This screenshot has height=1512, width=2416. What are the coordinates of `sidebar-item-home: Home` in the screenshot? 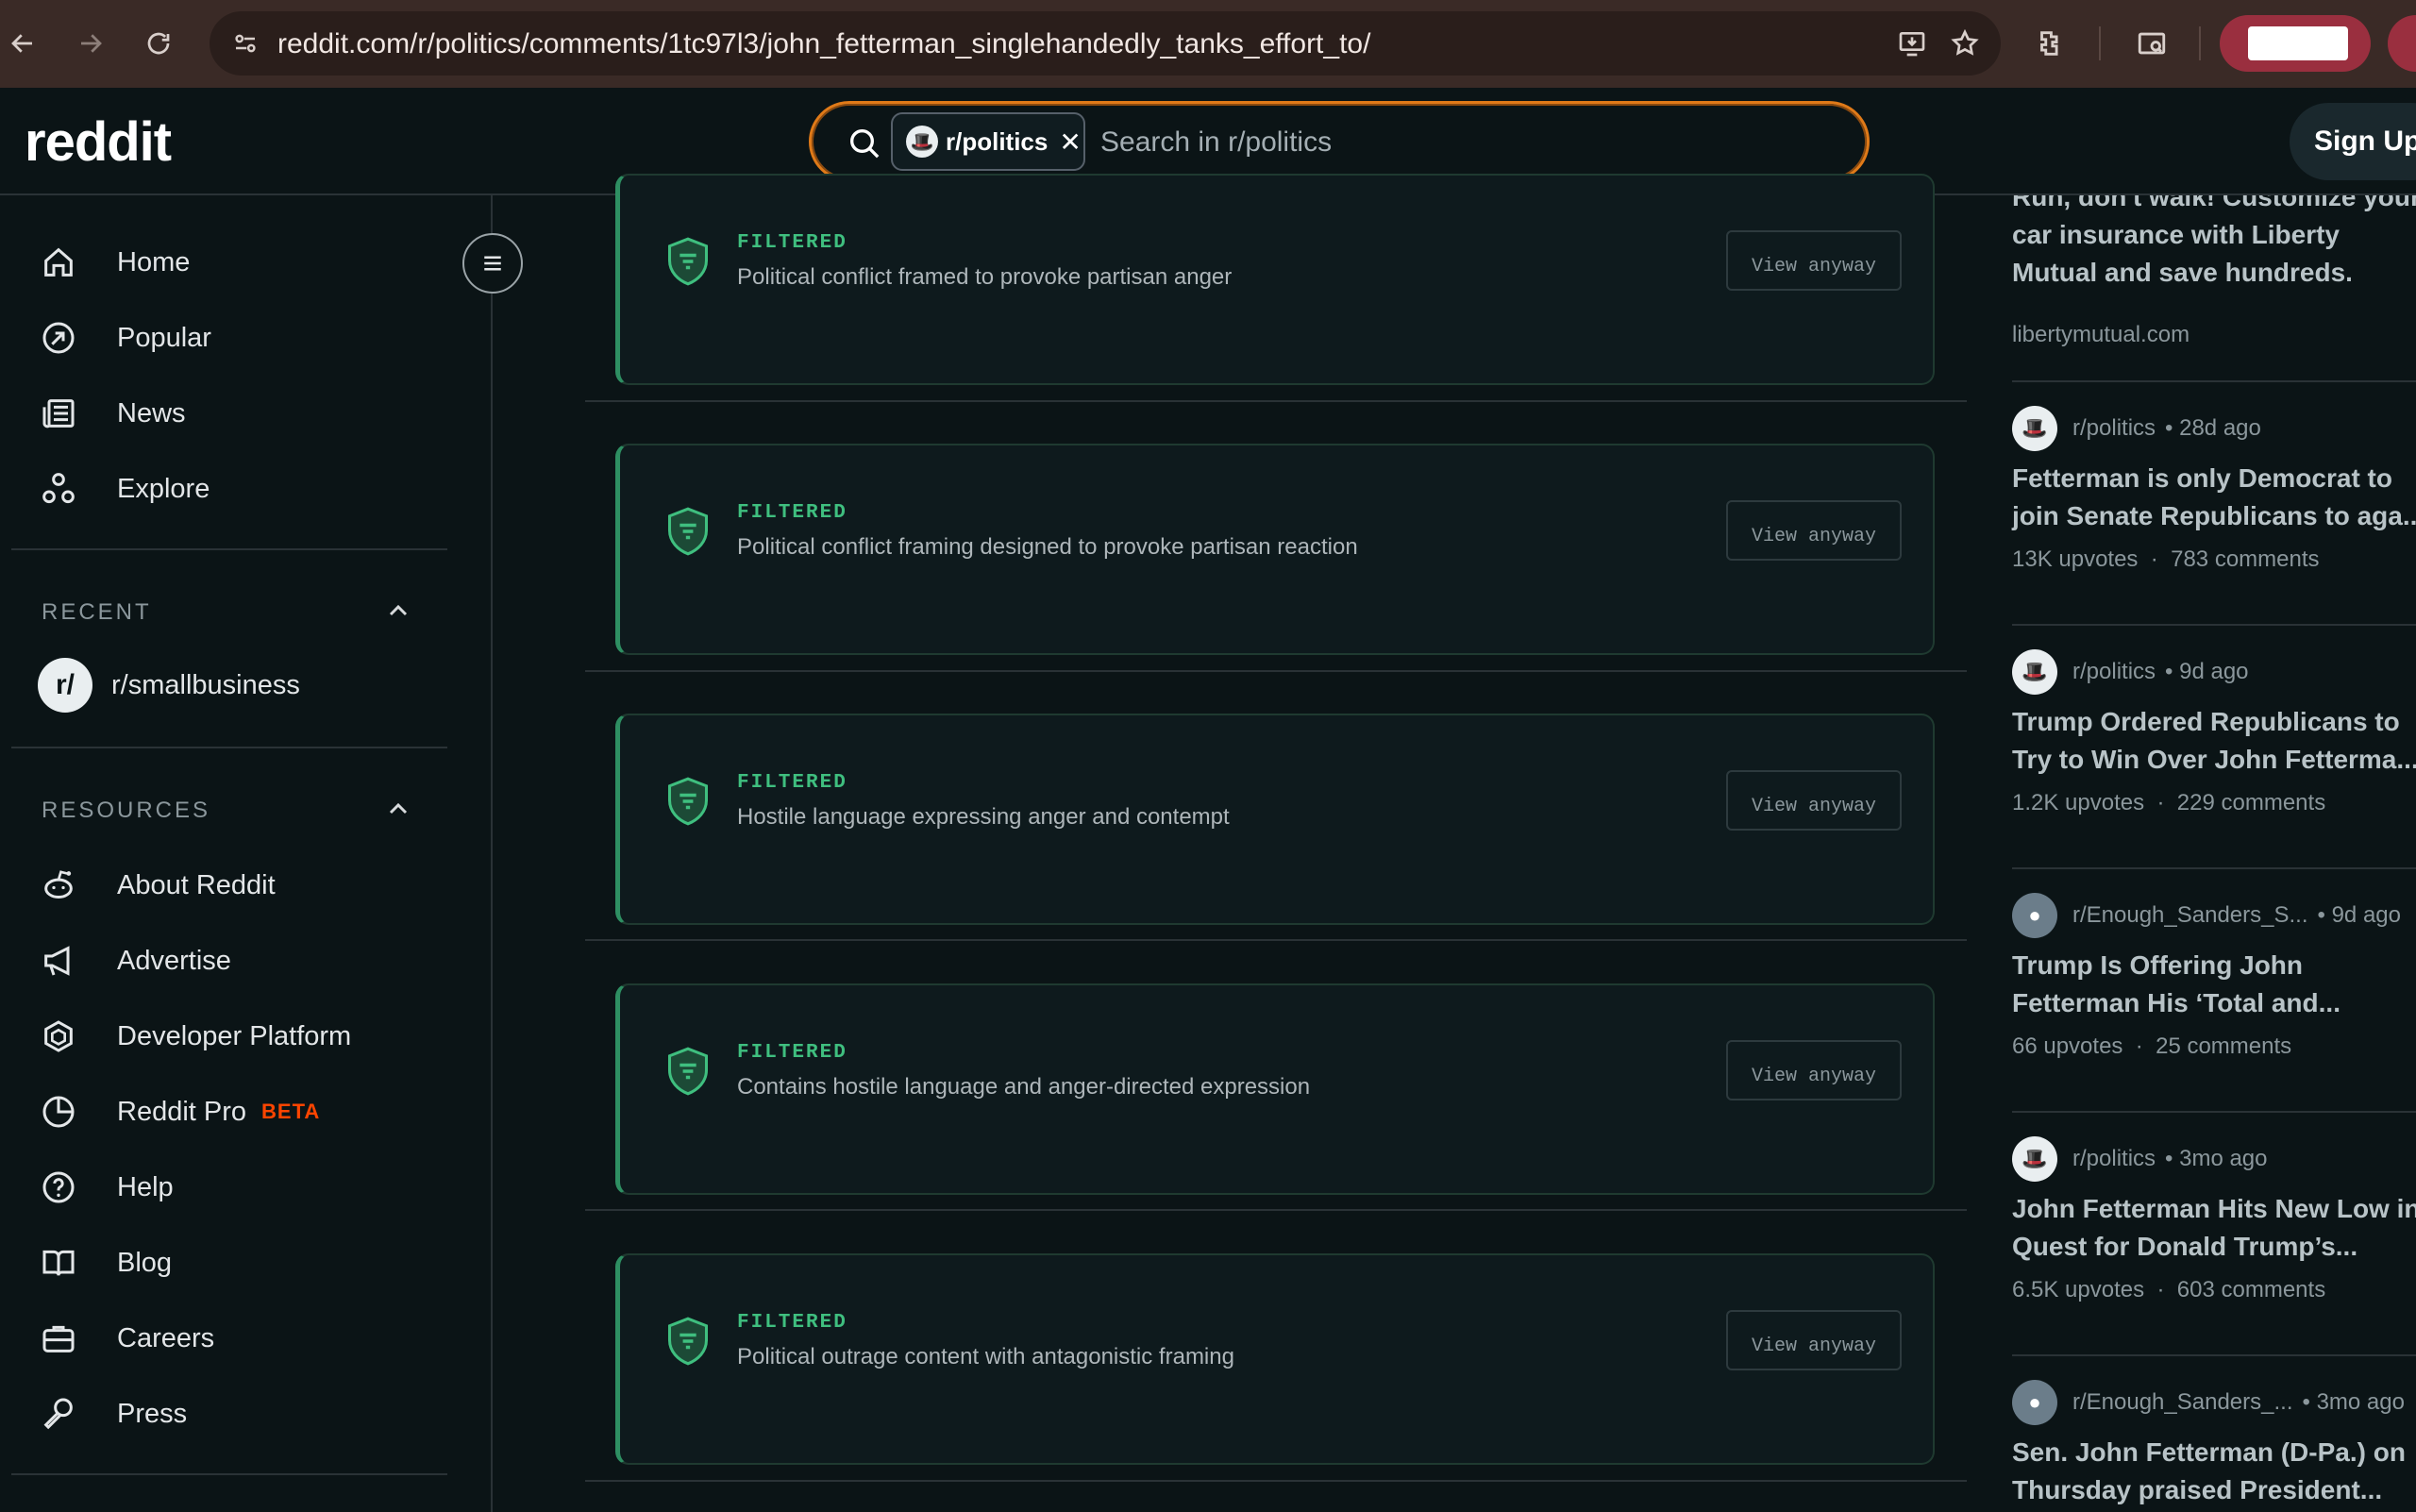 It's located at (236, 262).